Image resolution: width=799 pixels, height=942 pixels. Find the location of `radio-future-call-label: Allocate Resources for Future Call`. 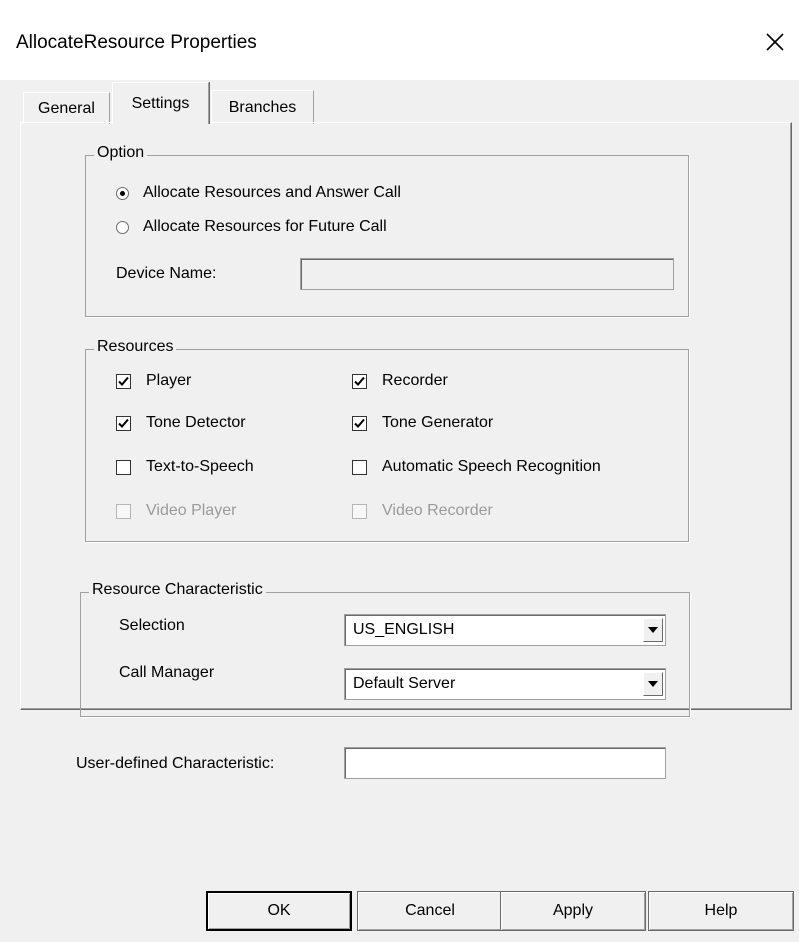

radio-future-call-label: Allocate Resources for Future Call is located at coordinates (265, 226).